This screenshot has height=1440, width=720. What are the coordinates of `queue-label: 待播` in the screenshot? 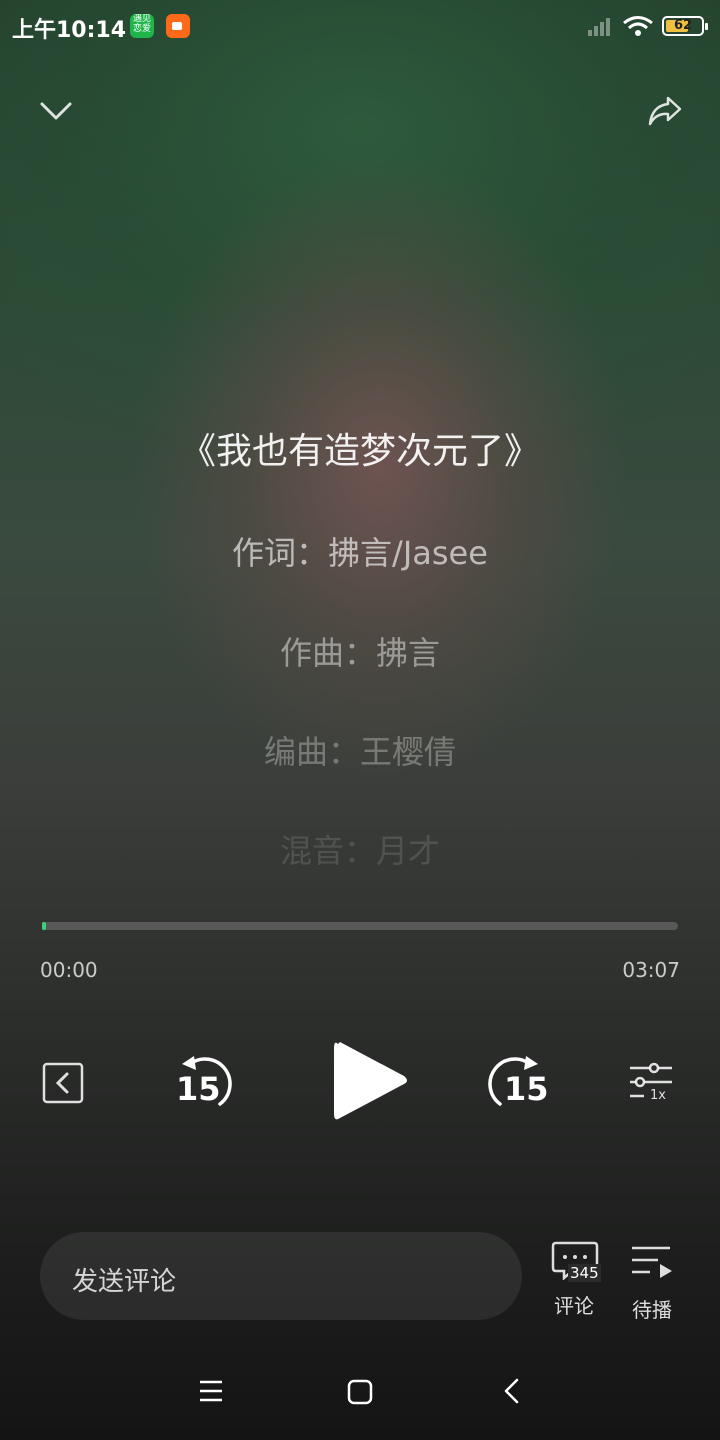 It's located at (652, 1310).